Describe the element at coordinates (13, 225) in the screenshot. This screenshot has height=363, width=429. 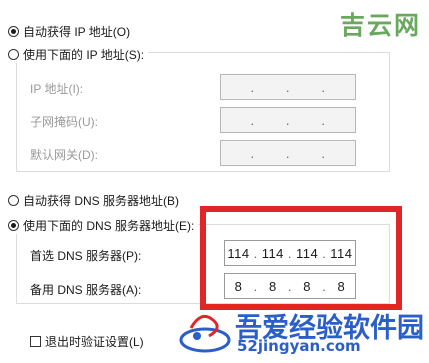
I see `manual-dns-radio-button` at that location.